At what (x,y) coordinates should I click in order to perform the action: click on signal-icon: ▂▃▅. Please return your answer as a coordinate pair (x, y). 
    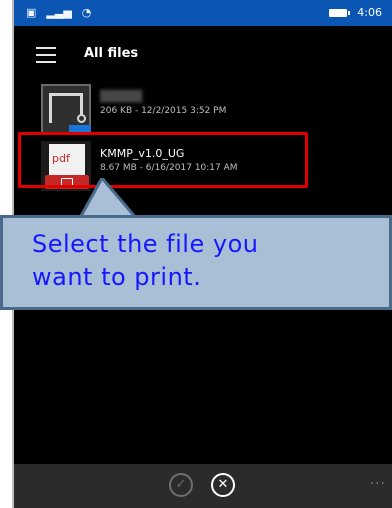
    Looking at the image, I should click on (59, 12).